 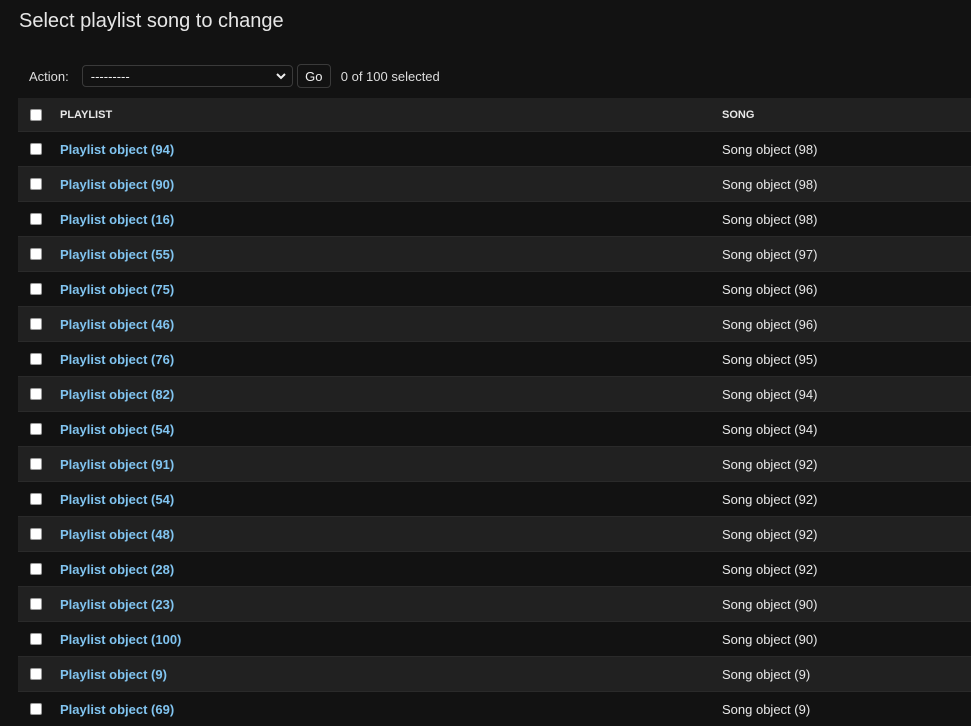 What do you see at coordinates (494, 569) in the screenshot?
I see `table-row: Playlist object (28) Song object (92)` at bounding box center [494, 569].